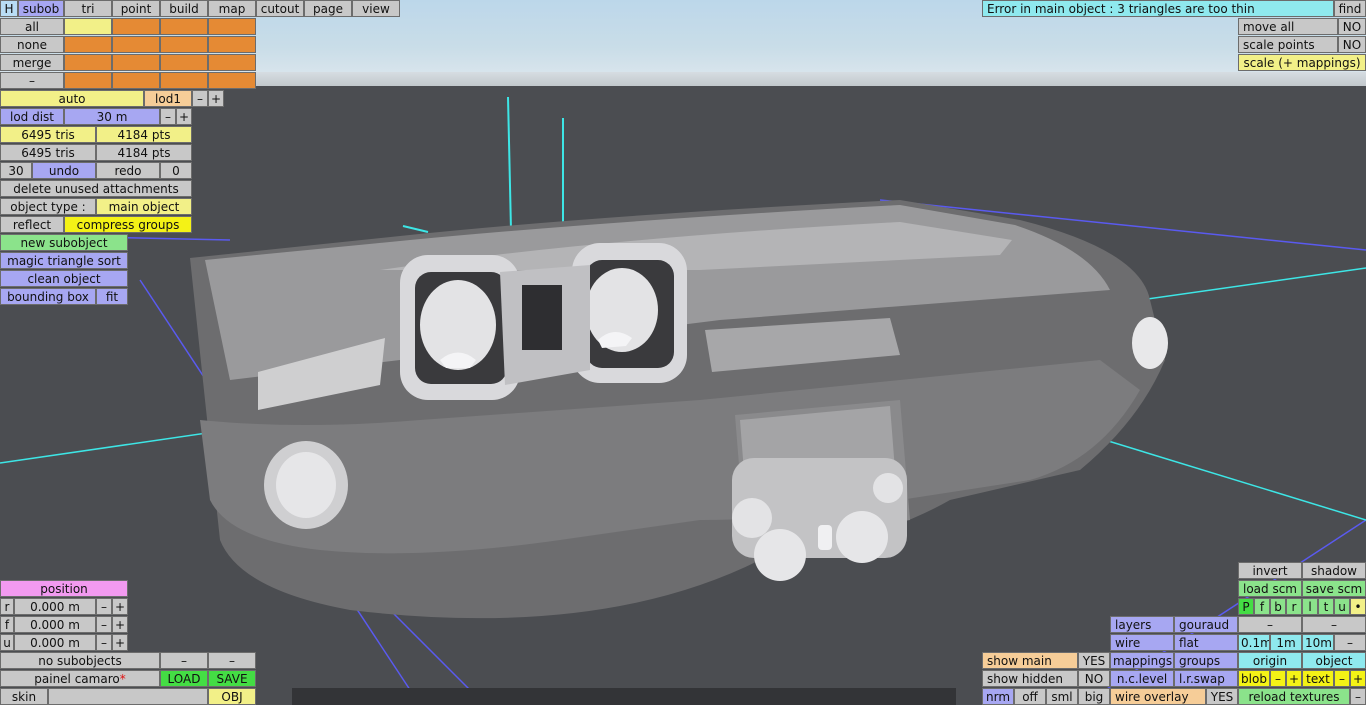 The image size is (1366, 705). What do you see at coordinates (200, 98) in the screenshot?
I see `lod-minus-button: –` at bounding box center [200, 98].